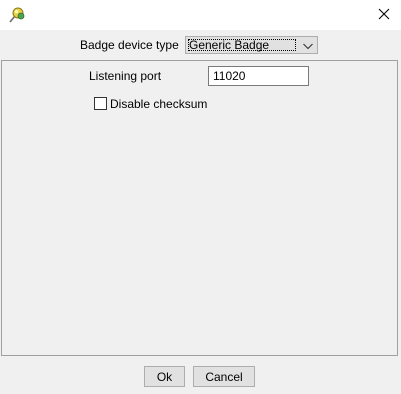  Describe the element at coordinates (308, 45) in the screenshot. I see `chevron-down-icon` at that location.